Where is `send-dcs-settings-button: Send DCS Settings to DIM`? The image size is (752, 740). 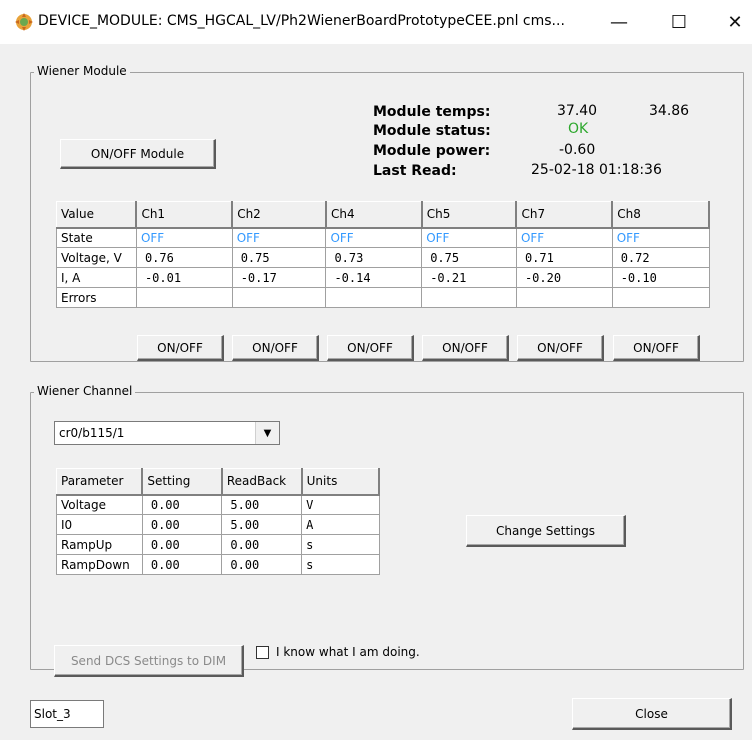
send-dcs-settings-button: Send DCS Settings to DIM is located at coordinates (149, 661).